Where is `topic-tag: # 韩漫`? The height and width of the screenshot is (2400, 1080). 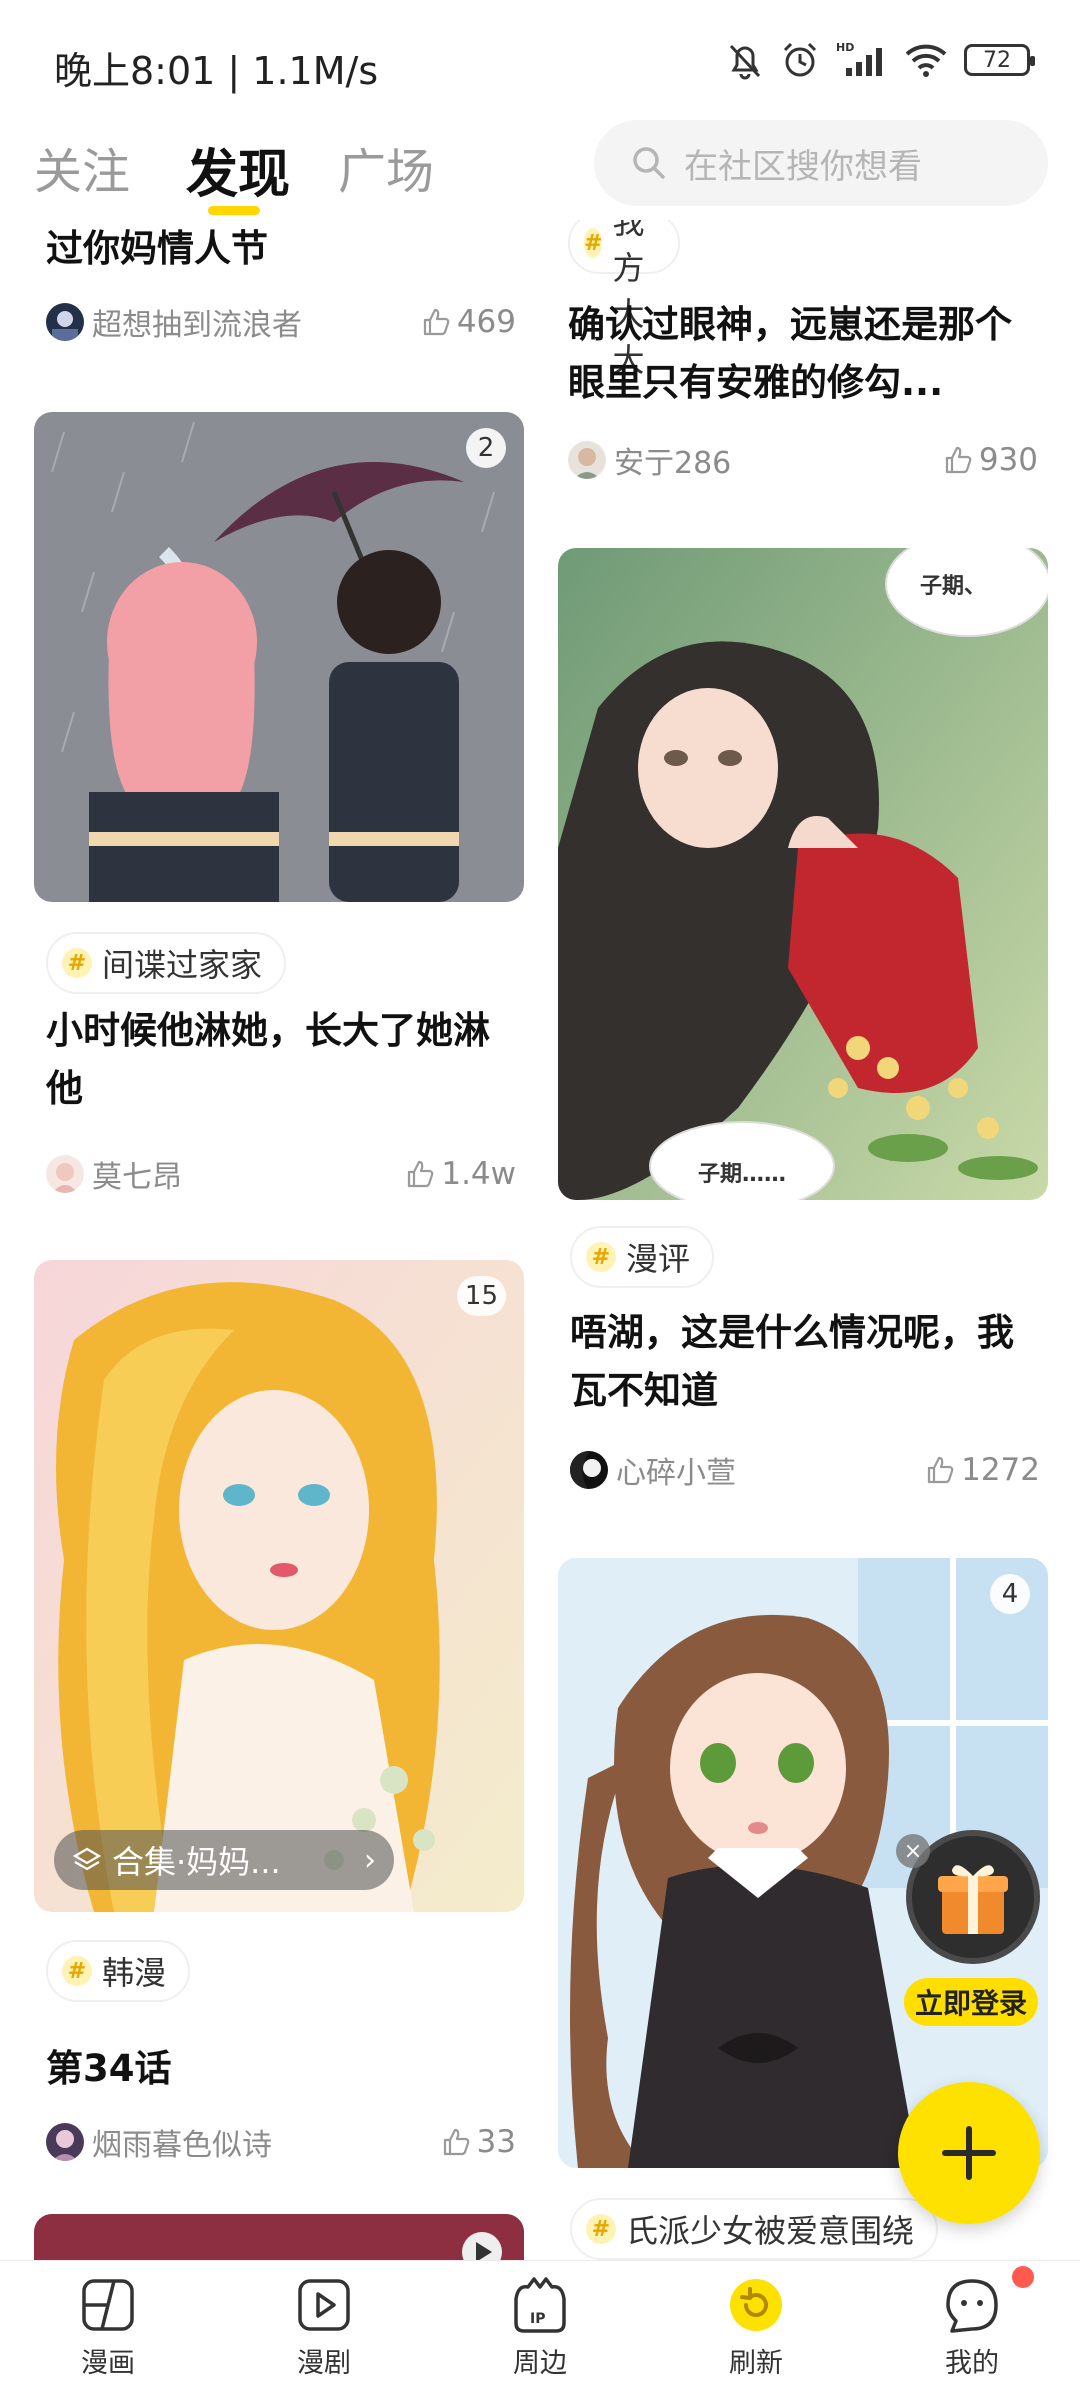 topic-tag: # 韩漫 is located at coordinates (118, 1971).